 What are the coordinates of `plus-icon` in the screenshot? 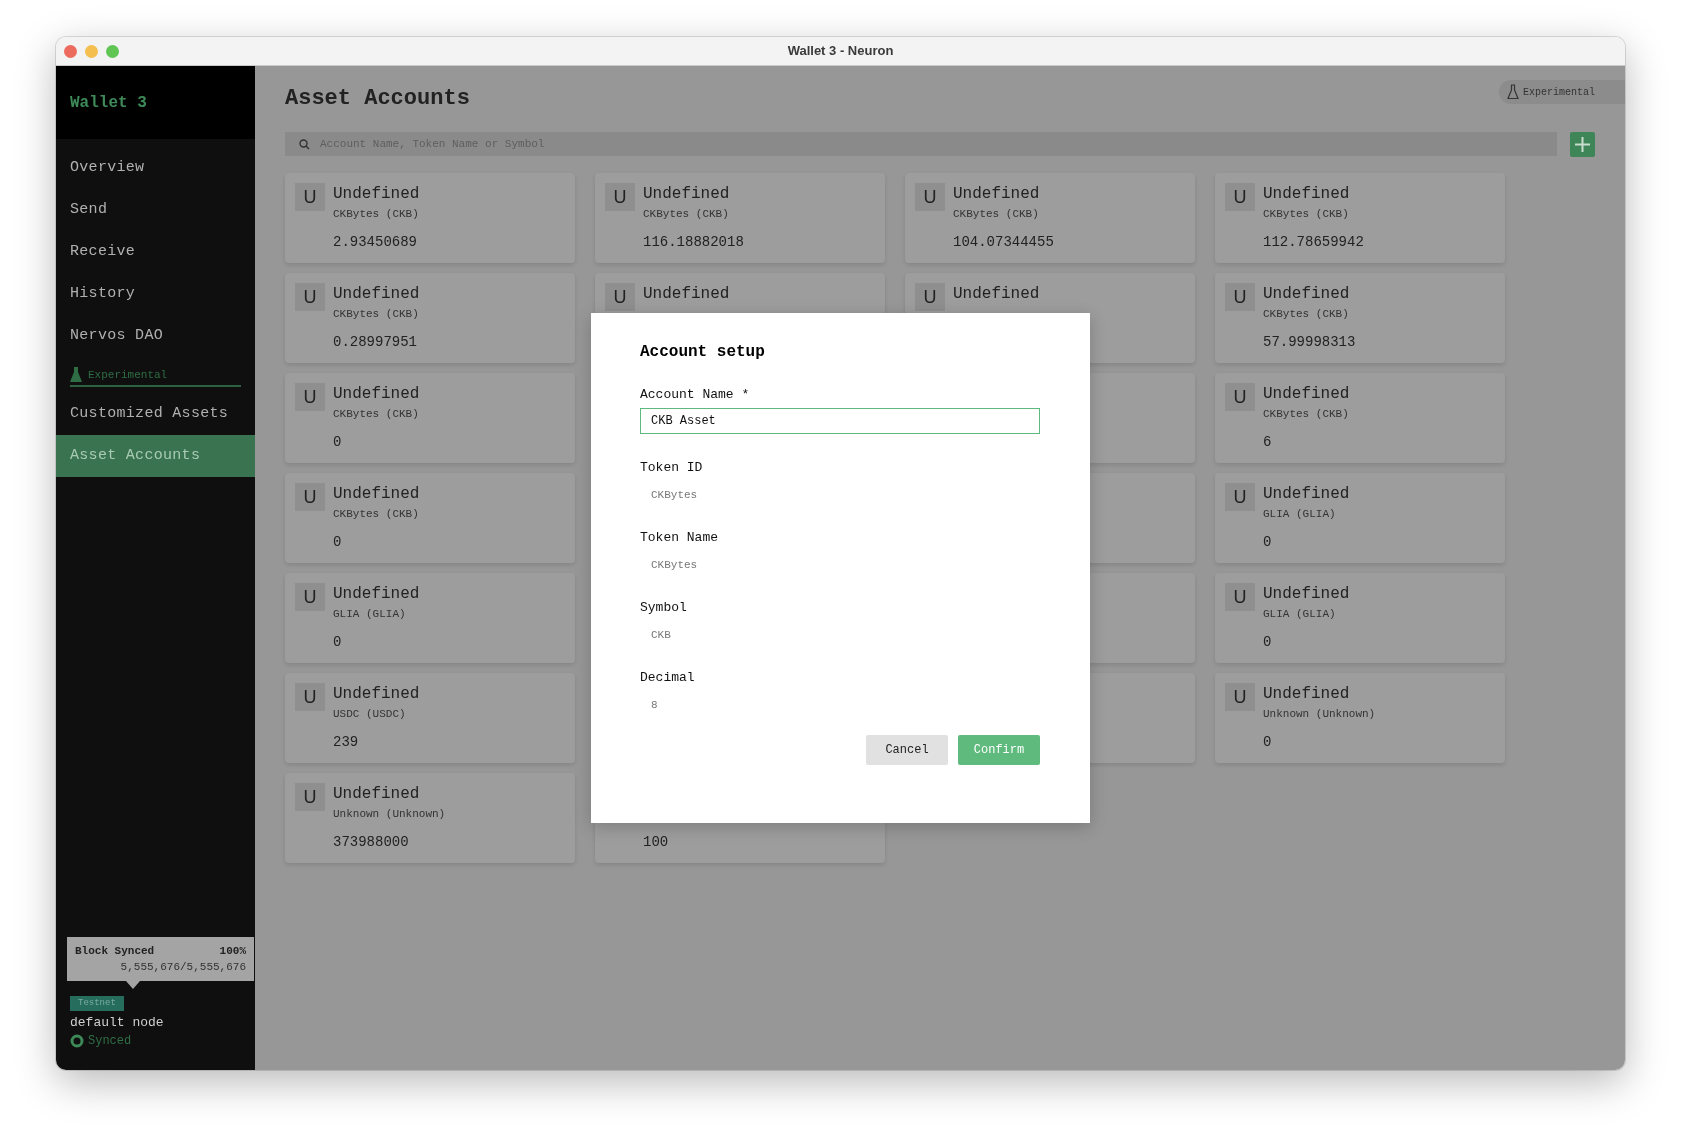 It's located at (1582, 144).